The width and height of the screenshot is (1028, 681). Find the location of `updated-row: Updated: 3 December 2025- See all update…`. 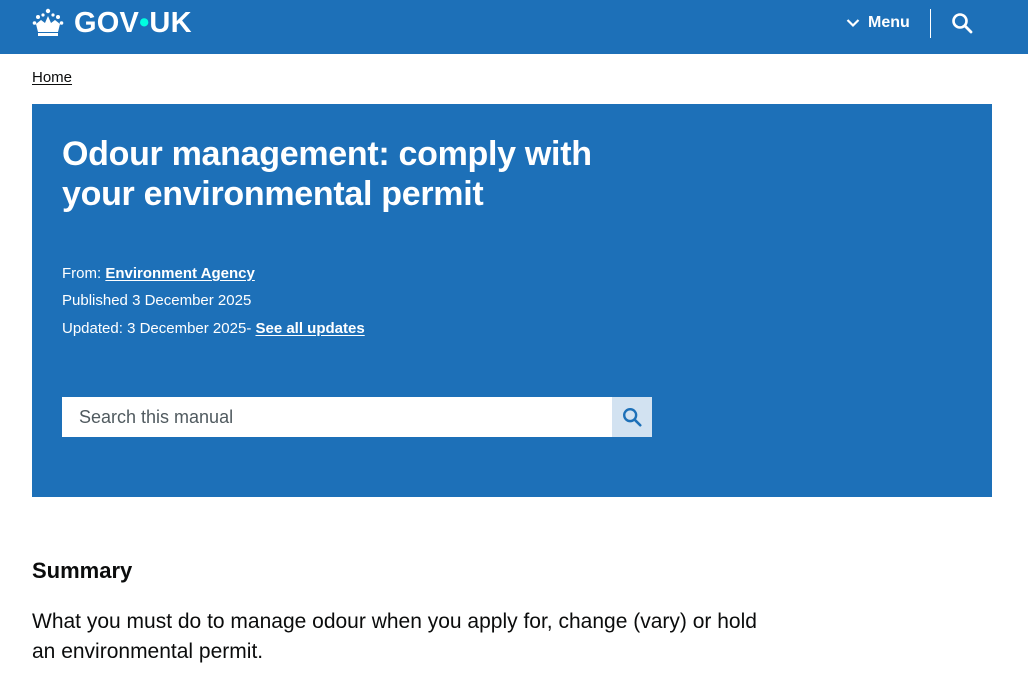

updated-row: Updated: 3 December 2025- See all update… is located at coordinates (213, 329).